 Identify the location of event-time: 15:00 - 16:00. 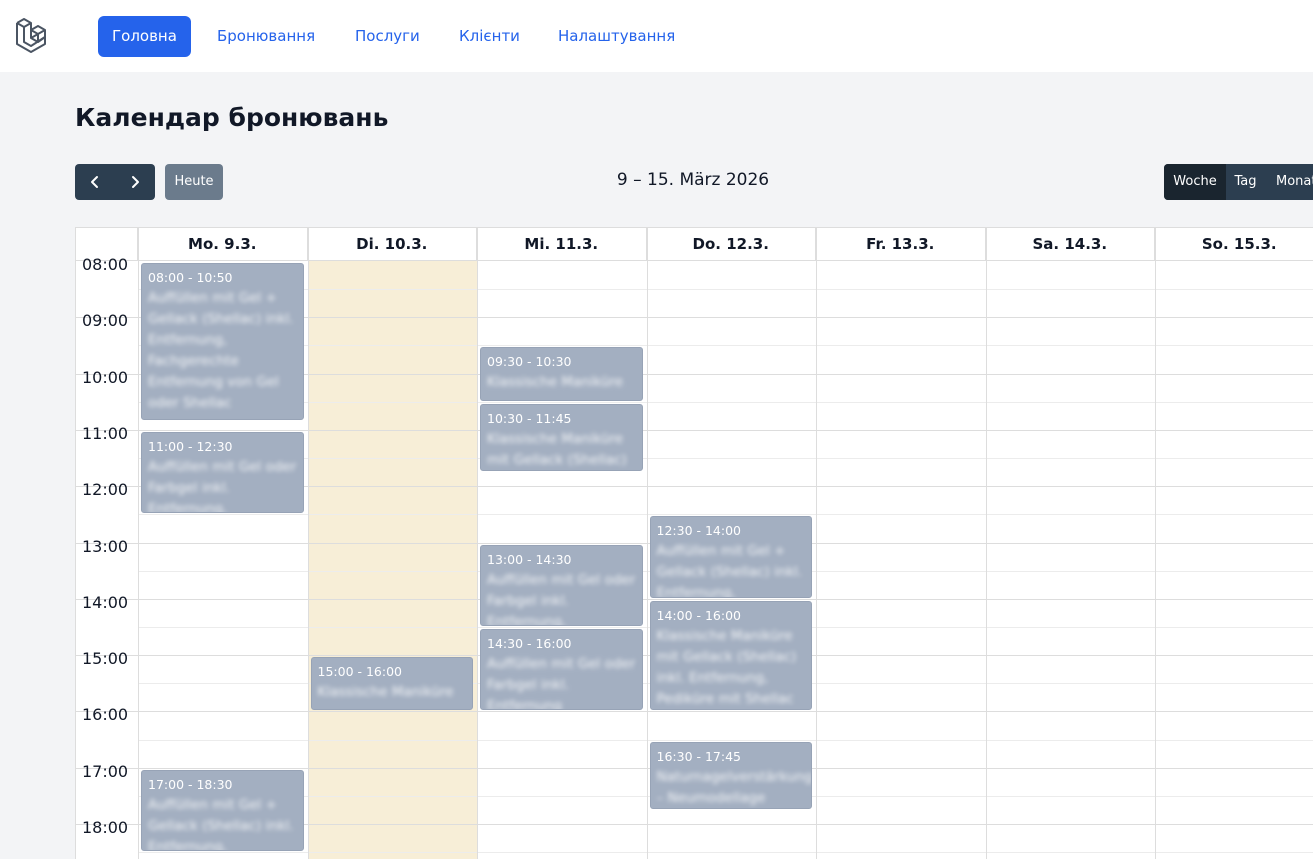
(360, 672).